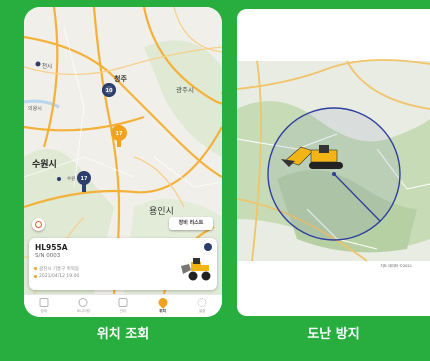  I want to click on doc-icon, so click(123, 302).